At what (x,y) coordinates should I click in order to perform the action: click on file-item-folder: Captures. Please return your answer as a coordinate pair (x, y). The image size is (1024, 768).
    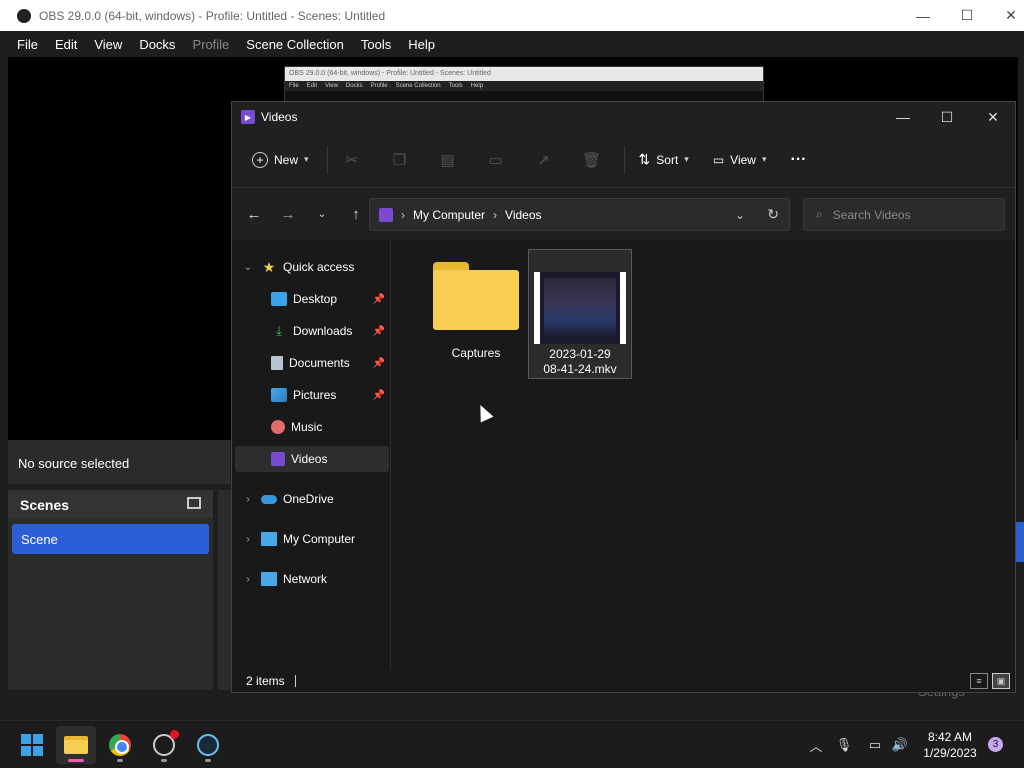
    Looking at the image, I should click on (476, 314).